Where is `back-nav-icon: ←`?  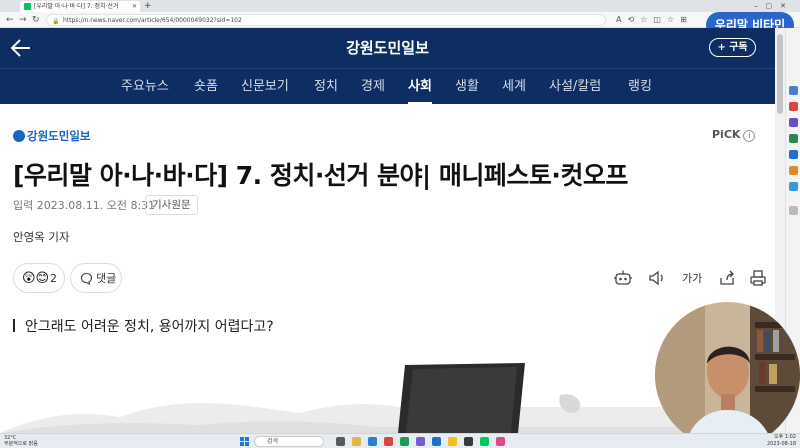
back-nav-icon: ← is located at coordinates (10, 20).